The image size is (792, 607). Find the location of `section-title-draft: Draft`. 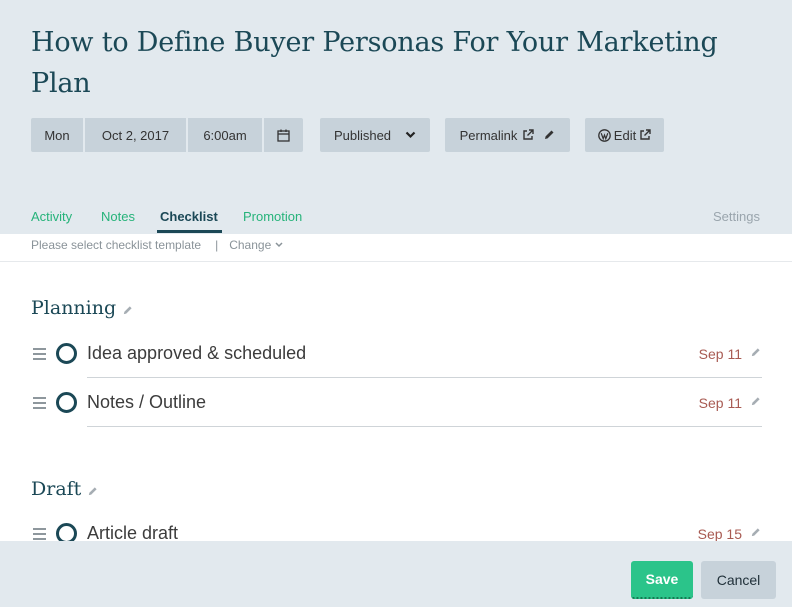

section-title-draft: Draft is located at coordinates (64, 489).